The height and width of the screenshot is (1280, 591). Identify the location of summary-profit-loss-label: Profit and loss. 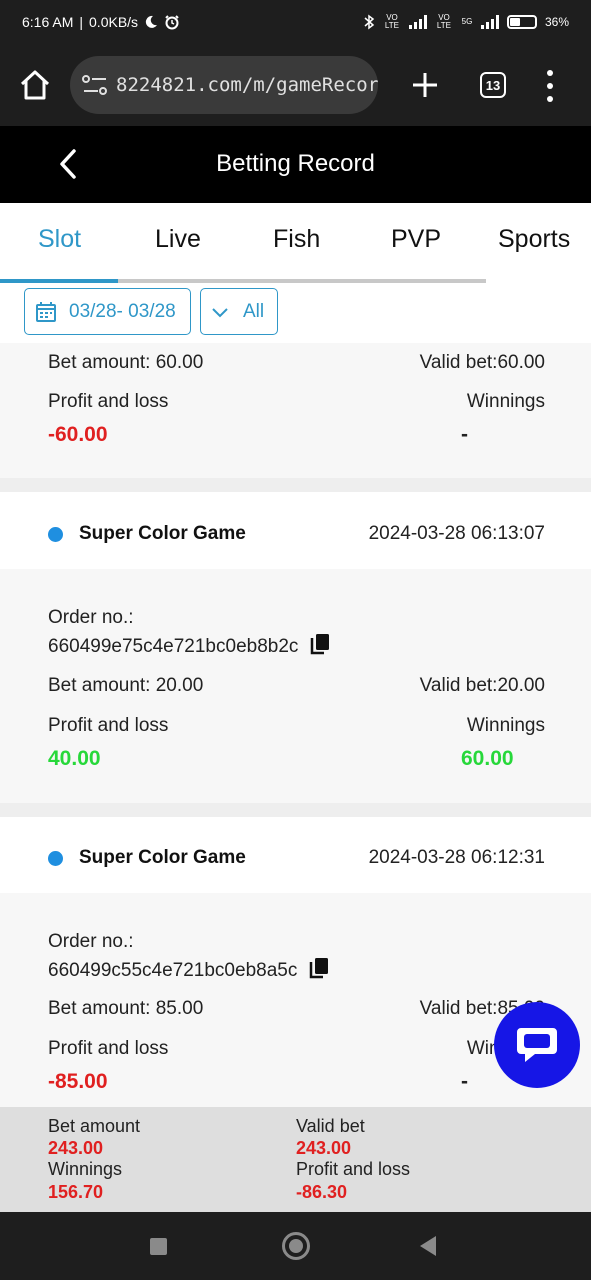
(353, 1169).